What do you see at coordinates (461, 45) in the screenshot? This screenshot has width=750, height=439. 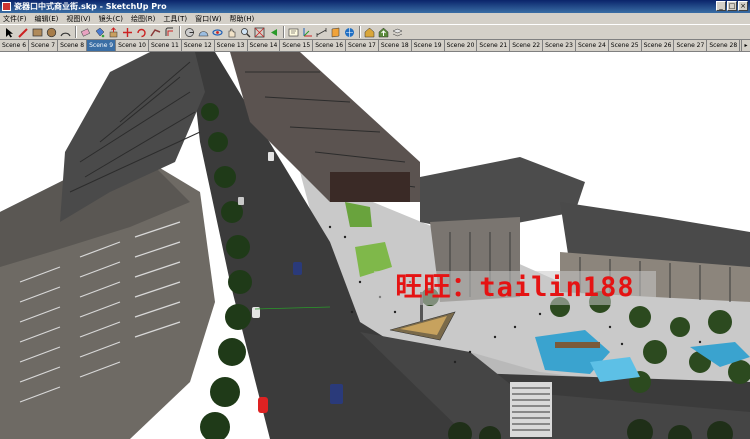 I see `scene-tab: Scene 20` at bounding box center [461, 45].